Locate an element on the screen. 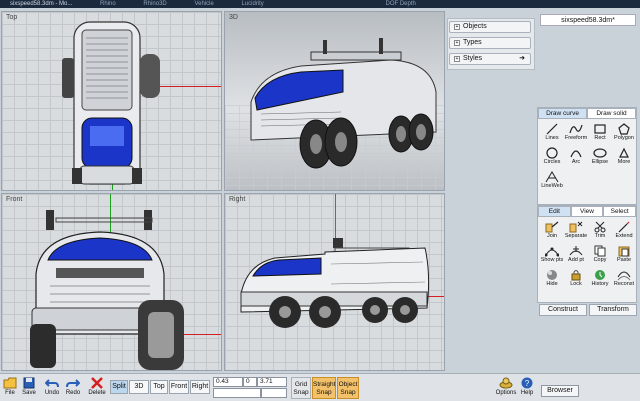 The height and width of the screenshot is (401, 640). tool-join: Join is located at coordinates (552, 231).